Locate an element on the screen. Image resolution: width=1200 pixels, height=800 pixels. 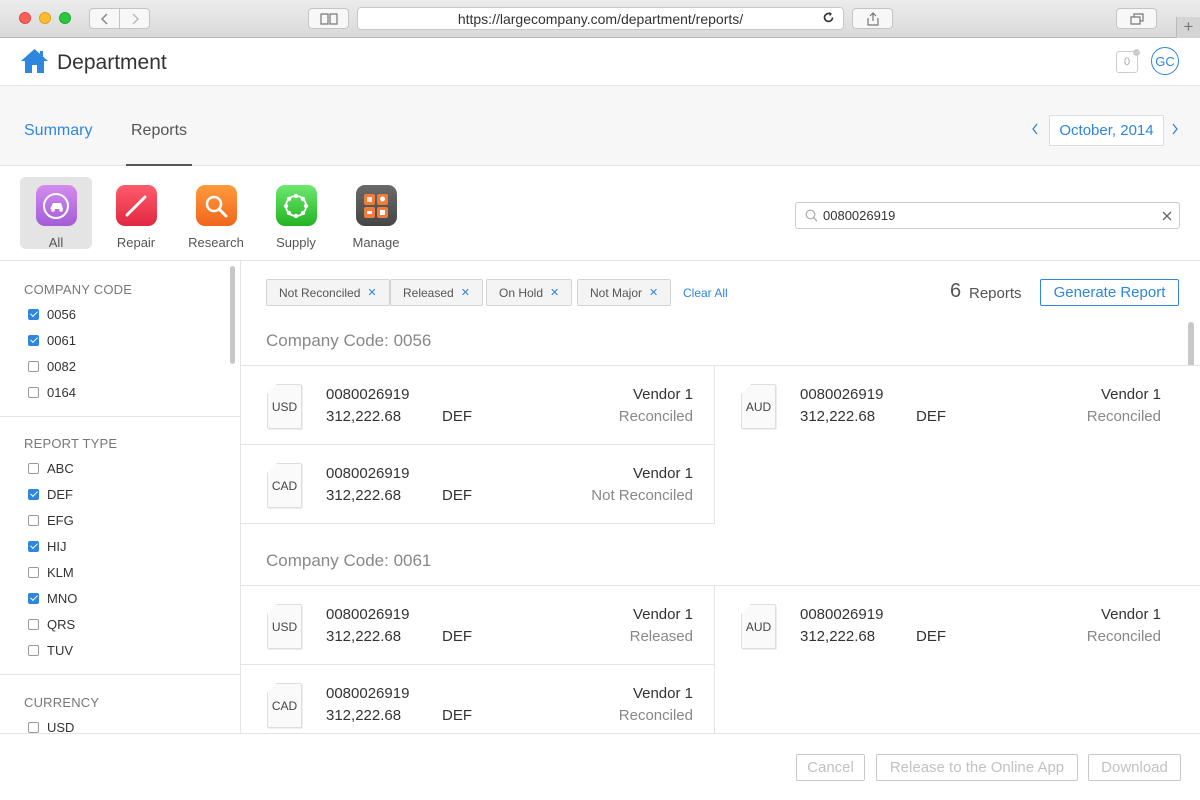
home-icon is located at coordinates (34, 63).